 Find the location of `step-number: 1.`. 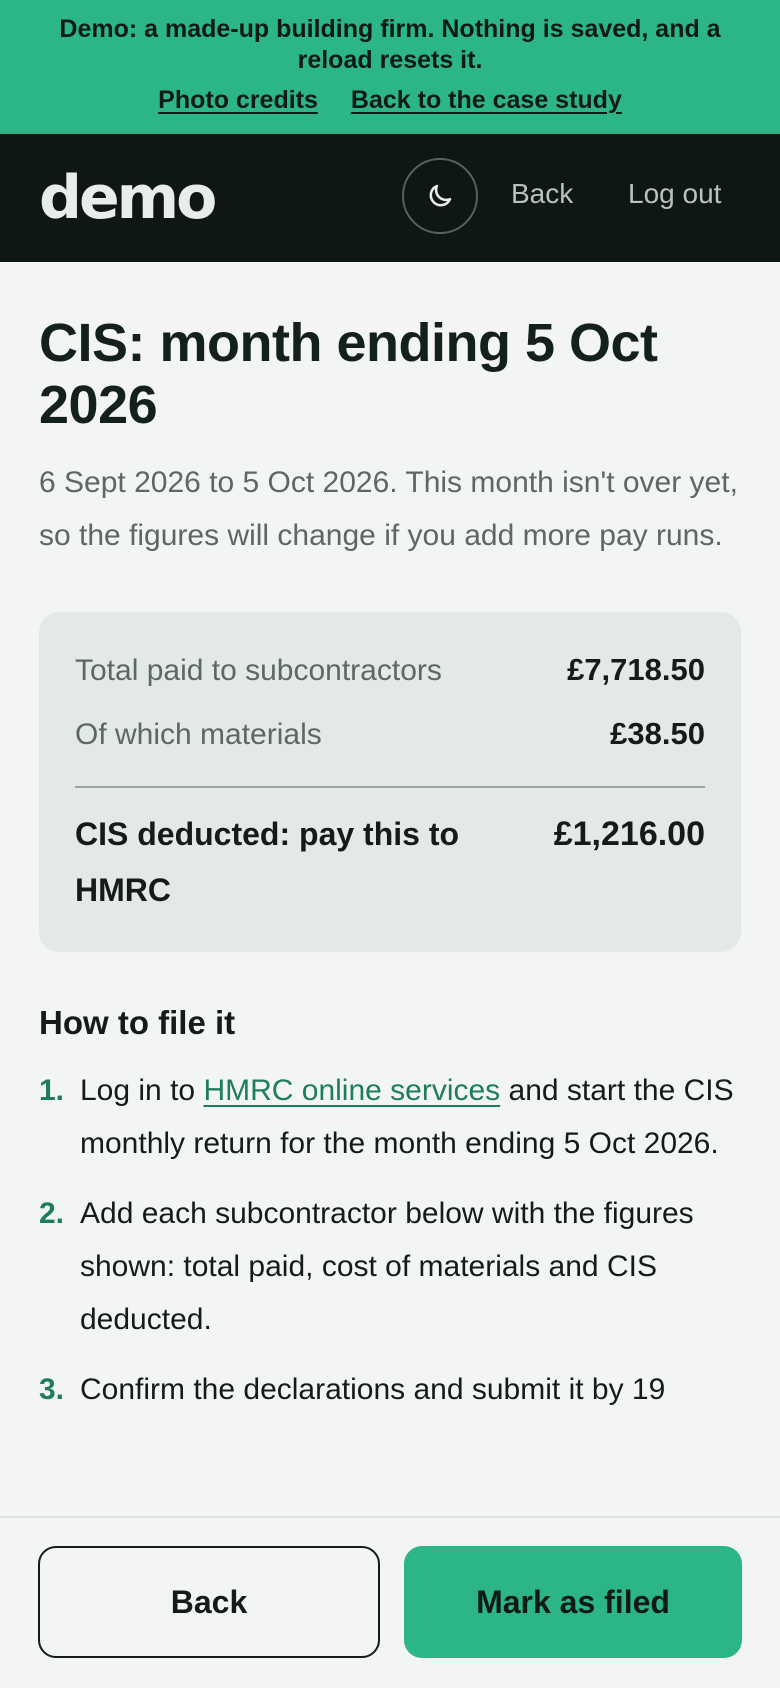

step-number: 1. is located at coordinates (52, 1090).